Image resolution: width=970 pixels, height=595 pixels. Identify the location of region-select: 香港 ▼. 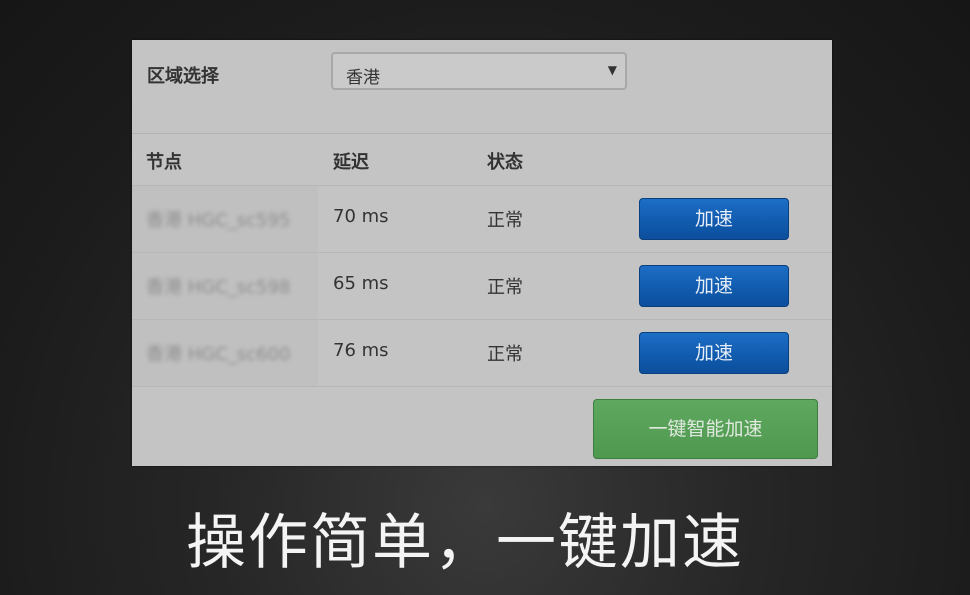
(479, 71).